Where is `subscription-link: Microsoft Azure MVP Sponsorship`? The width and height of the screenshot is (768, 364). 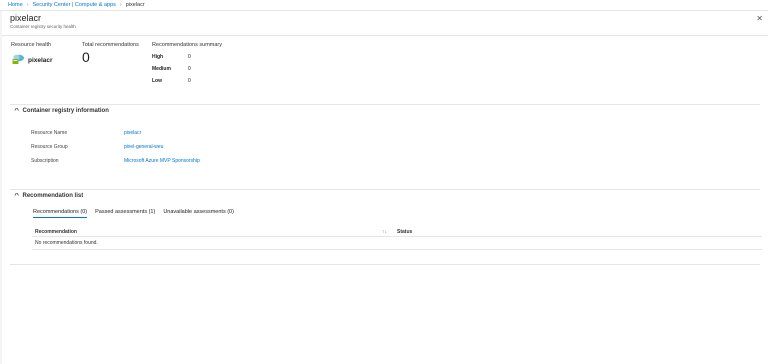
subscription-link: Microsoft Azure MVP Sponsorship is located at coordinates (162, 161).